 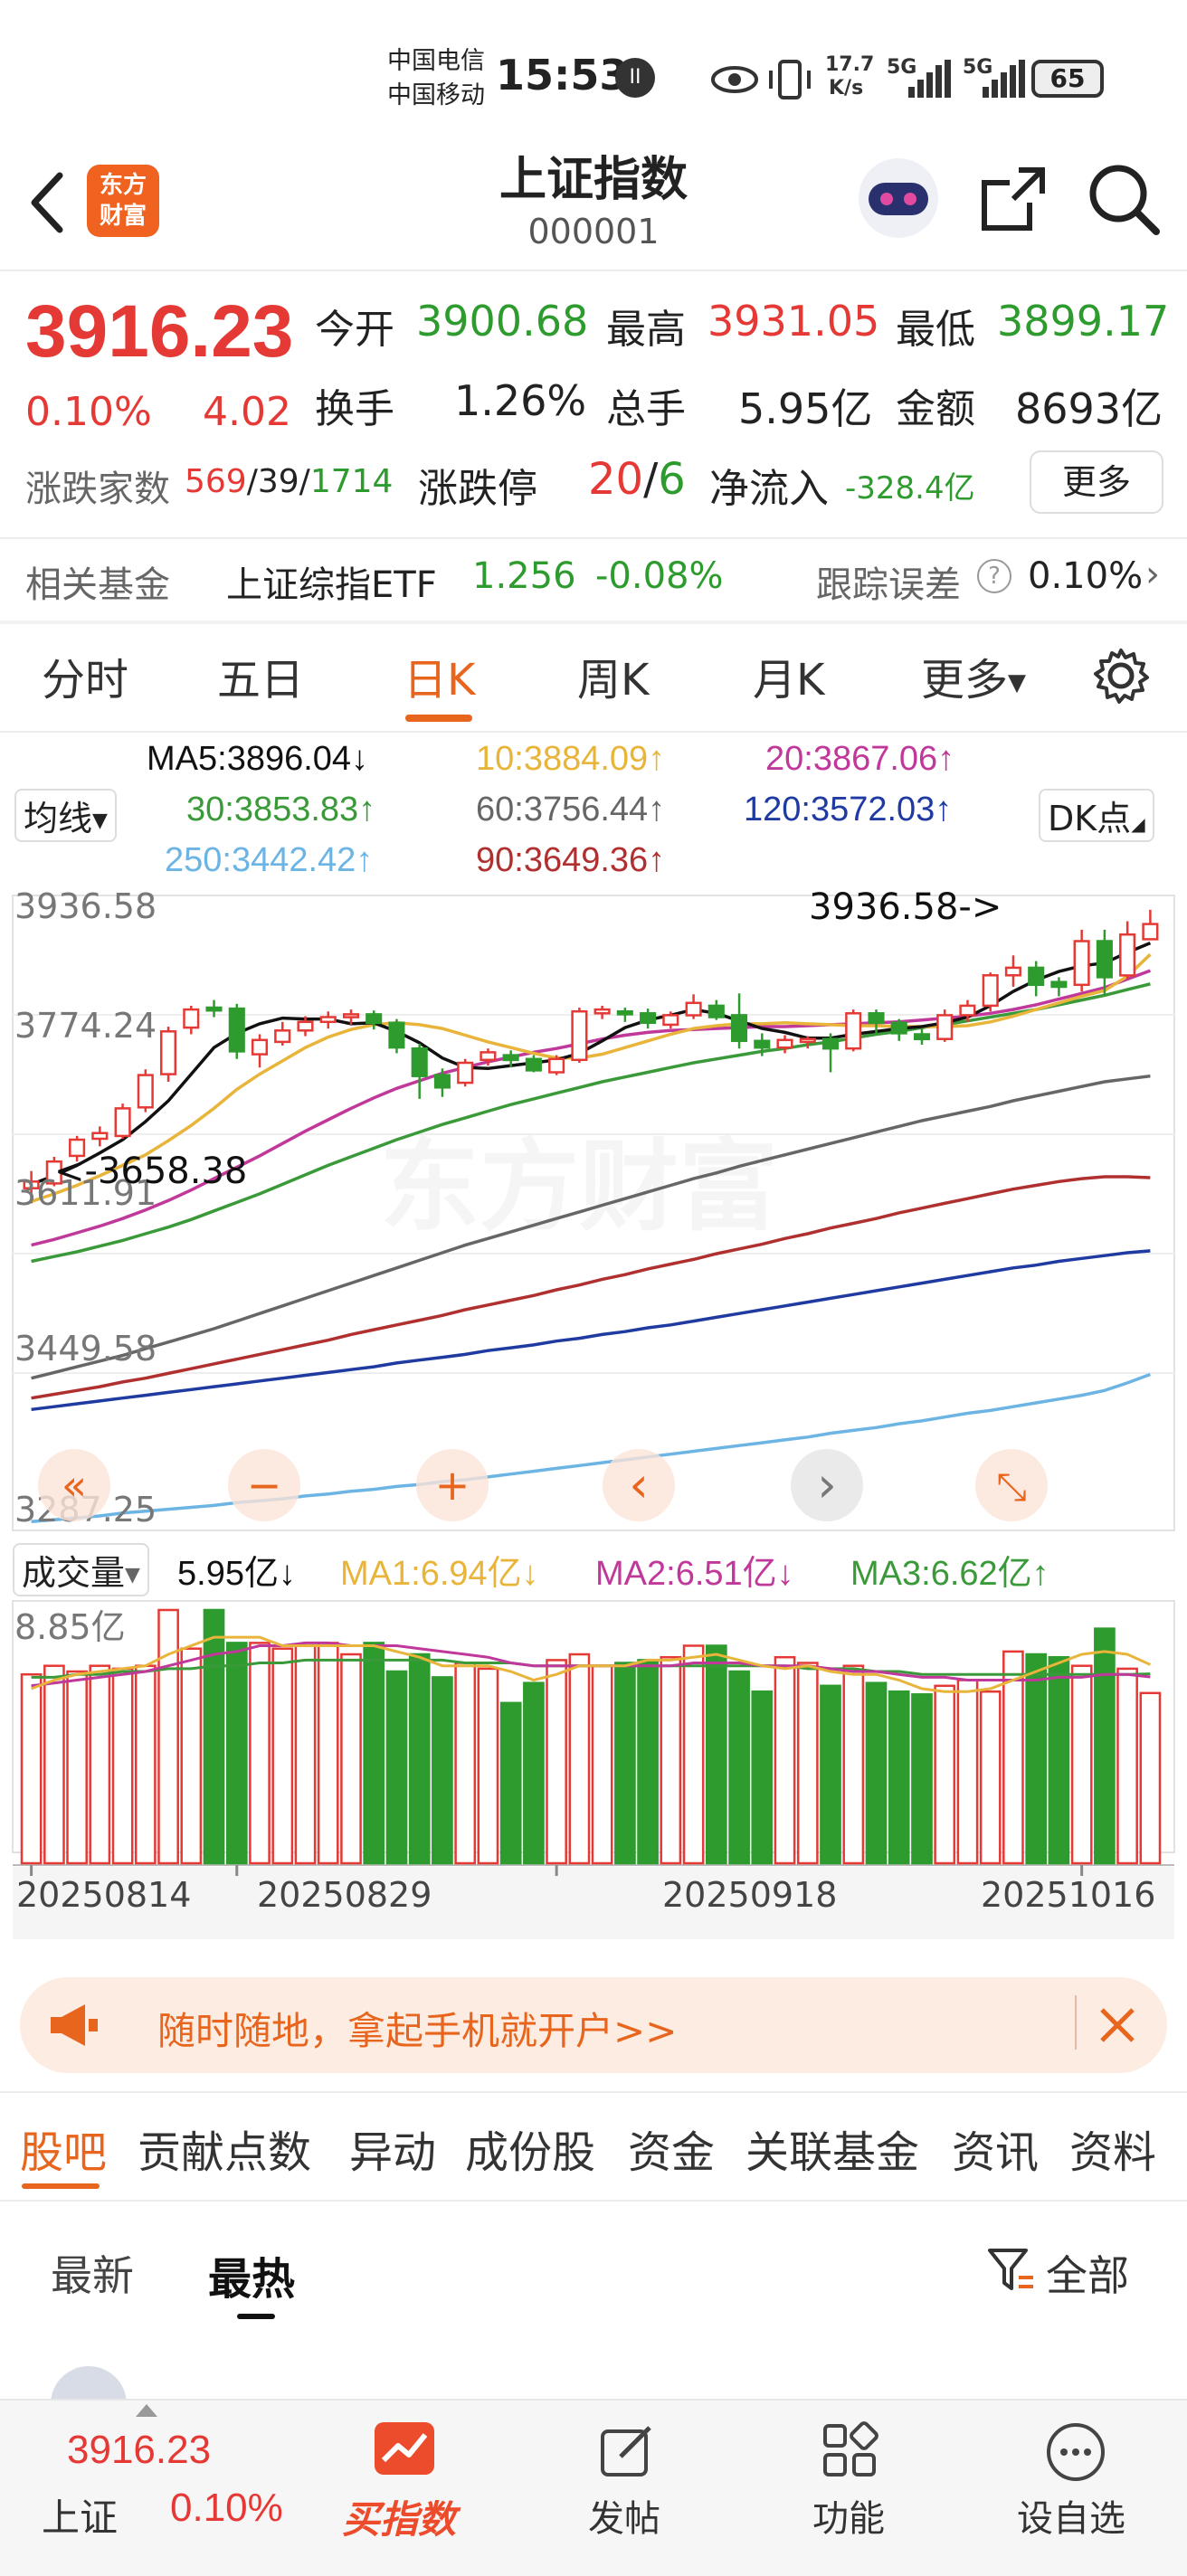 What do you see at coordinates (236, 1574) in the screenshot?
I see `volume-value: 5.95亿↓` at bounding box center [236, 1574].